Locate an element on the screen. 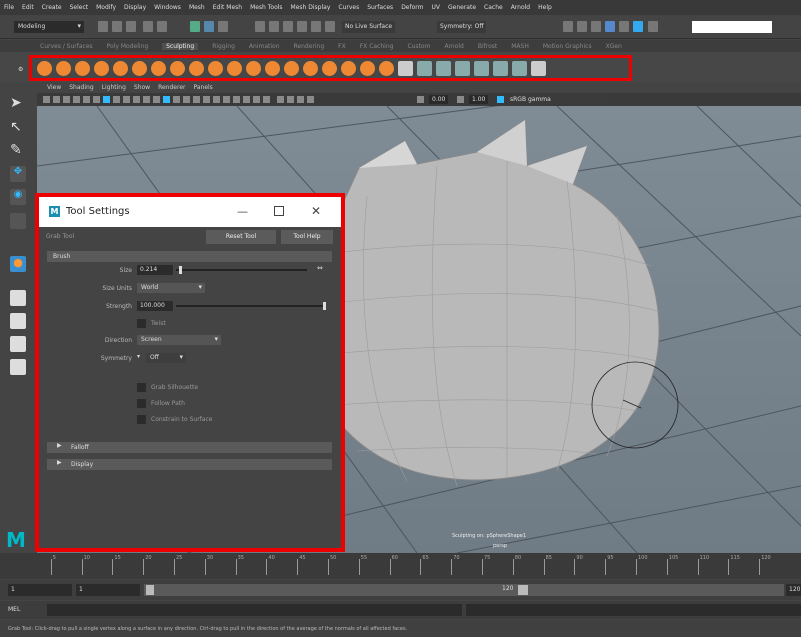 This screenshot has width=801, height=637. reset-tool-button: Reset Tool is located at coordinates (241, 237).